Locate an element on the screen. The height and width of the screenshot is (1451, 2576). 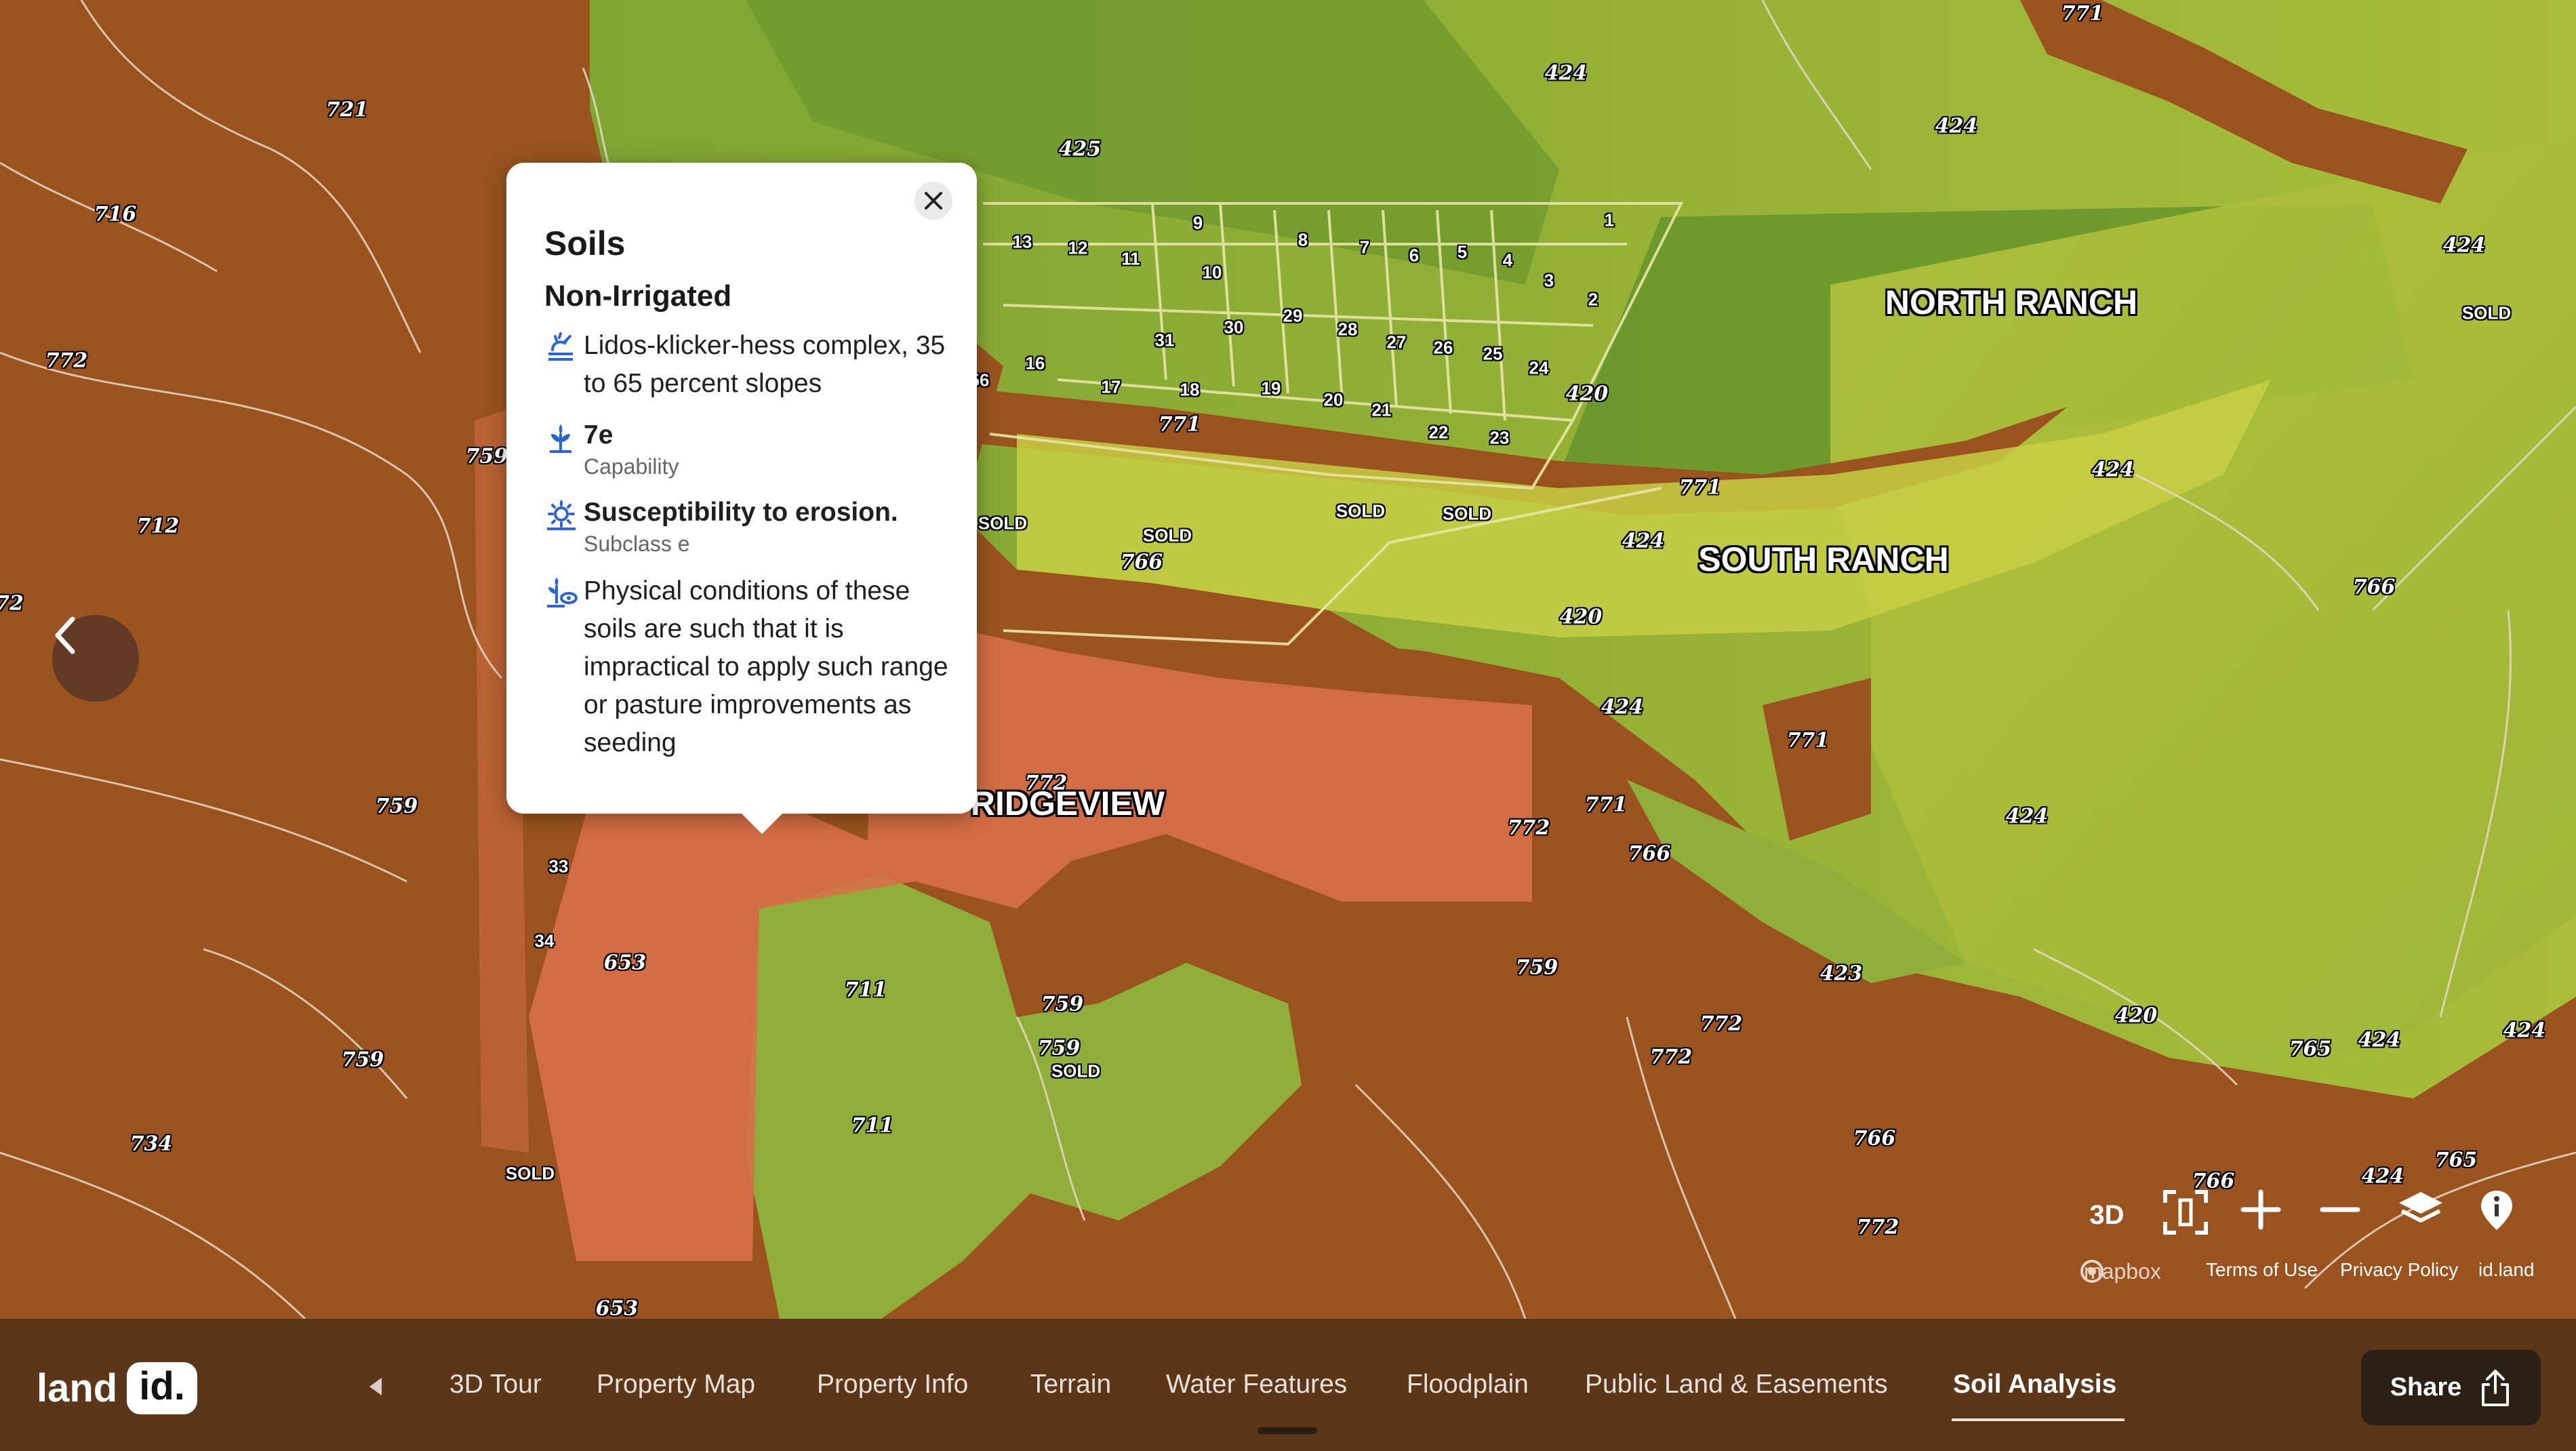
lot-label: 7 is located at coordinates (1364, 248).